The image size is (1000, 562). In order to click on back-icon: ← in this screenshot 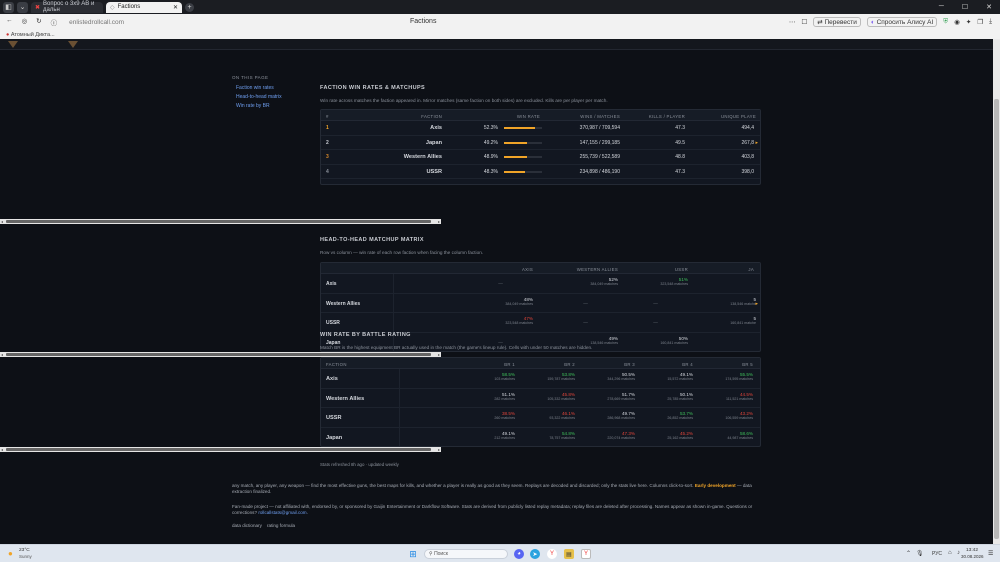, I will do `click(9, 22)`.